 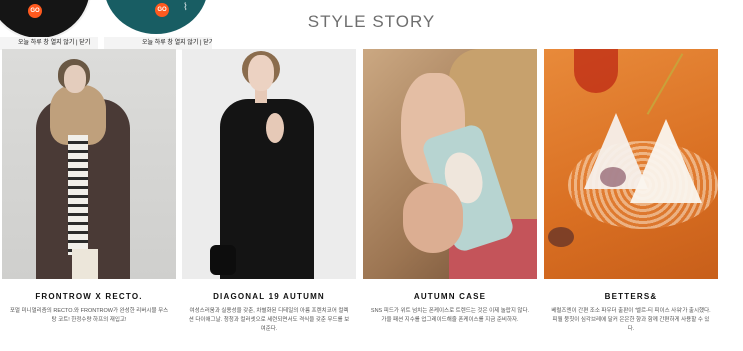 I want to click on section-title: STYLE STORY, so click(x=371, y=21).